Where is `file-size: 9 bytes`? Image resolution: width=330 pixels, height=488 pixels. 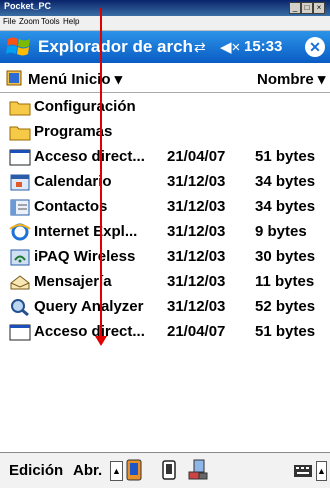 file-size: 9 bytes is located at coordinates (281, 231).